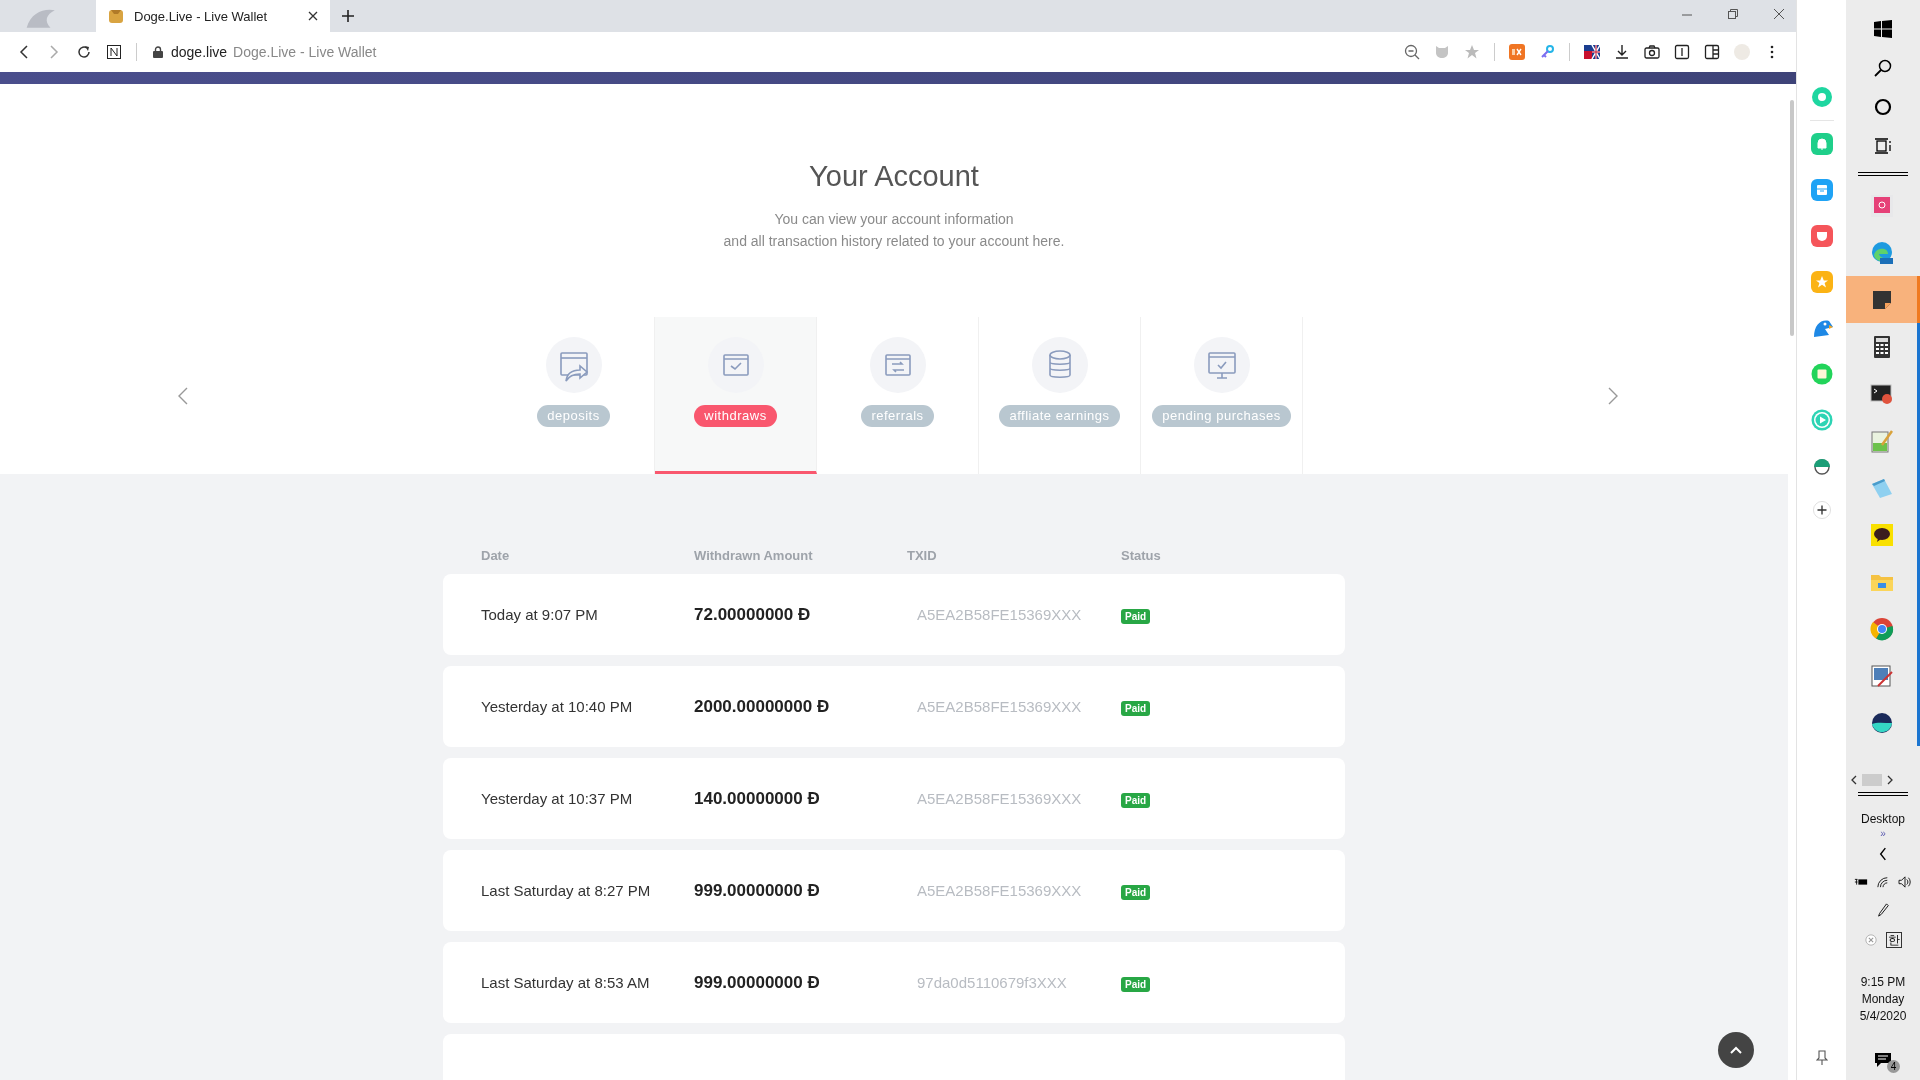 The width and height of the screenshot is (1920, 1080). I want to click on category-label: withdraws, so click(735, 416).